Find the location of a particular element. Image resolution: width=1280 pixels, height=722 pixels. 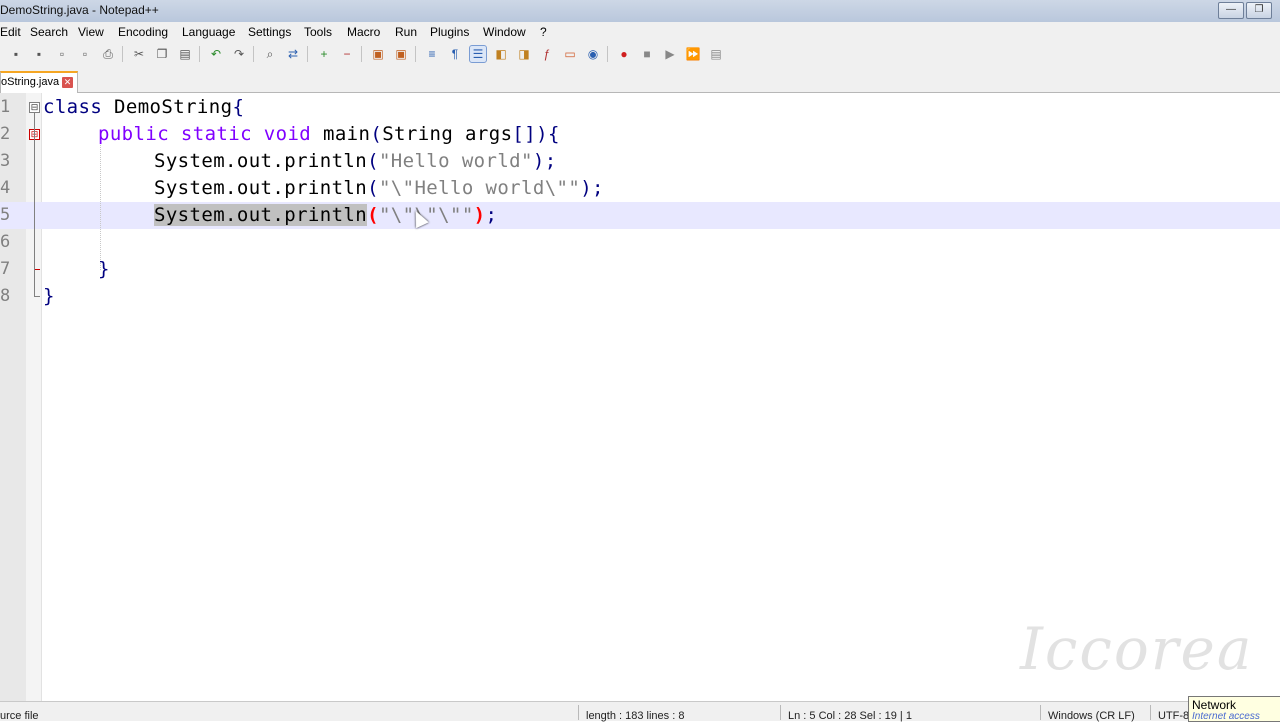

sync-vertical-icon: ▣ is located at coordinates (378, 54).